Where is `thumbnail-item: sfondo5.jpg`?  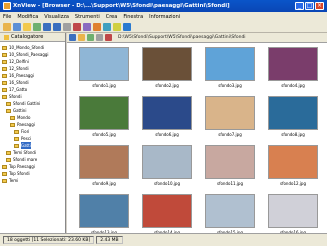 thumbnail-item: sfondo5.jpg is located at coordinates (104, 118).